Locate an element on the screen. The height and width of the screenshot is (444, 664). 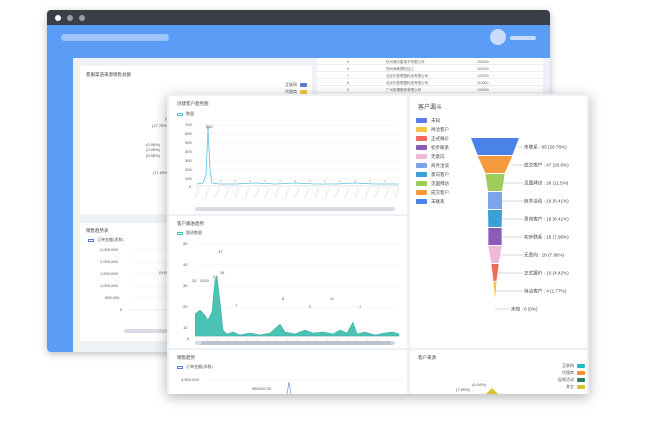
legend-item: 促销活动 is located at coordinates (557, 379).